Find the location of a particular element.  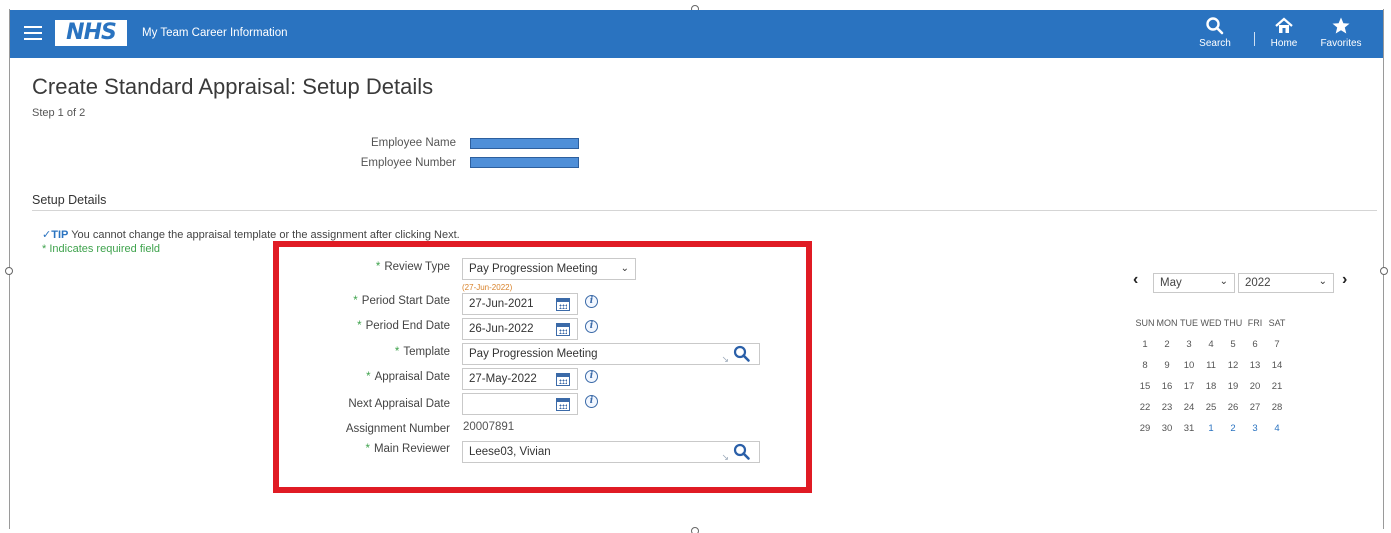

search-nav-button: Search is located at coordinates (1215, 32).